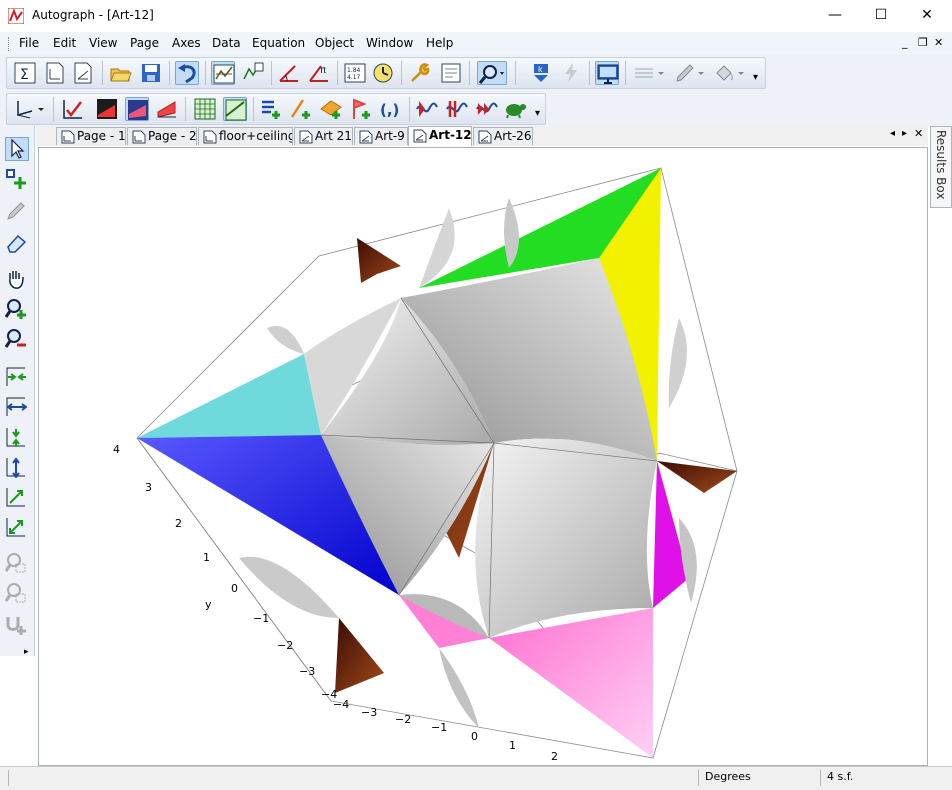  I want to click on tab-page-2: Page - 2, so click(162, 136).